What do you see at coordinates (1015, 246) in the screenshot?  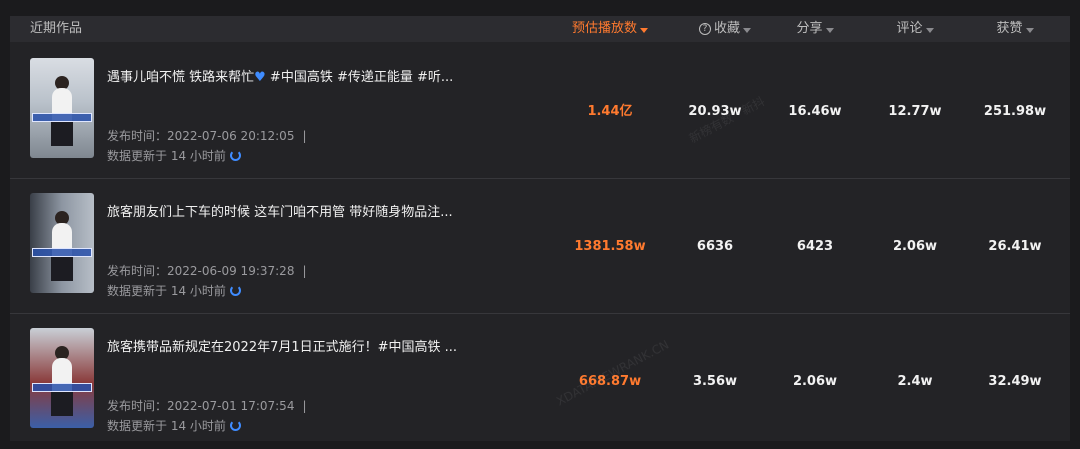 I see `likes-value: 26.41w` at bounding box center [1015, 246].